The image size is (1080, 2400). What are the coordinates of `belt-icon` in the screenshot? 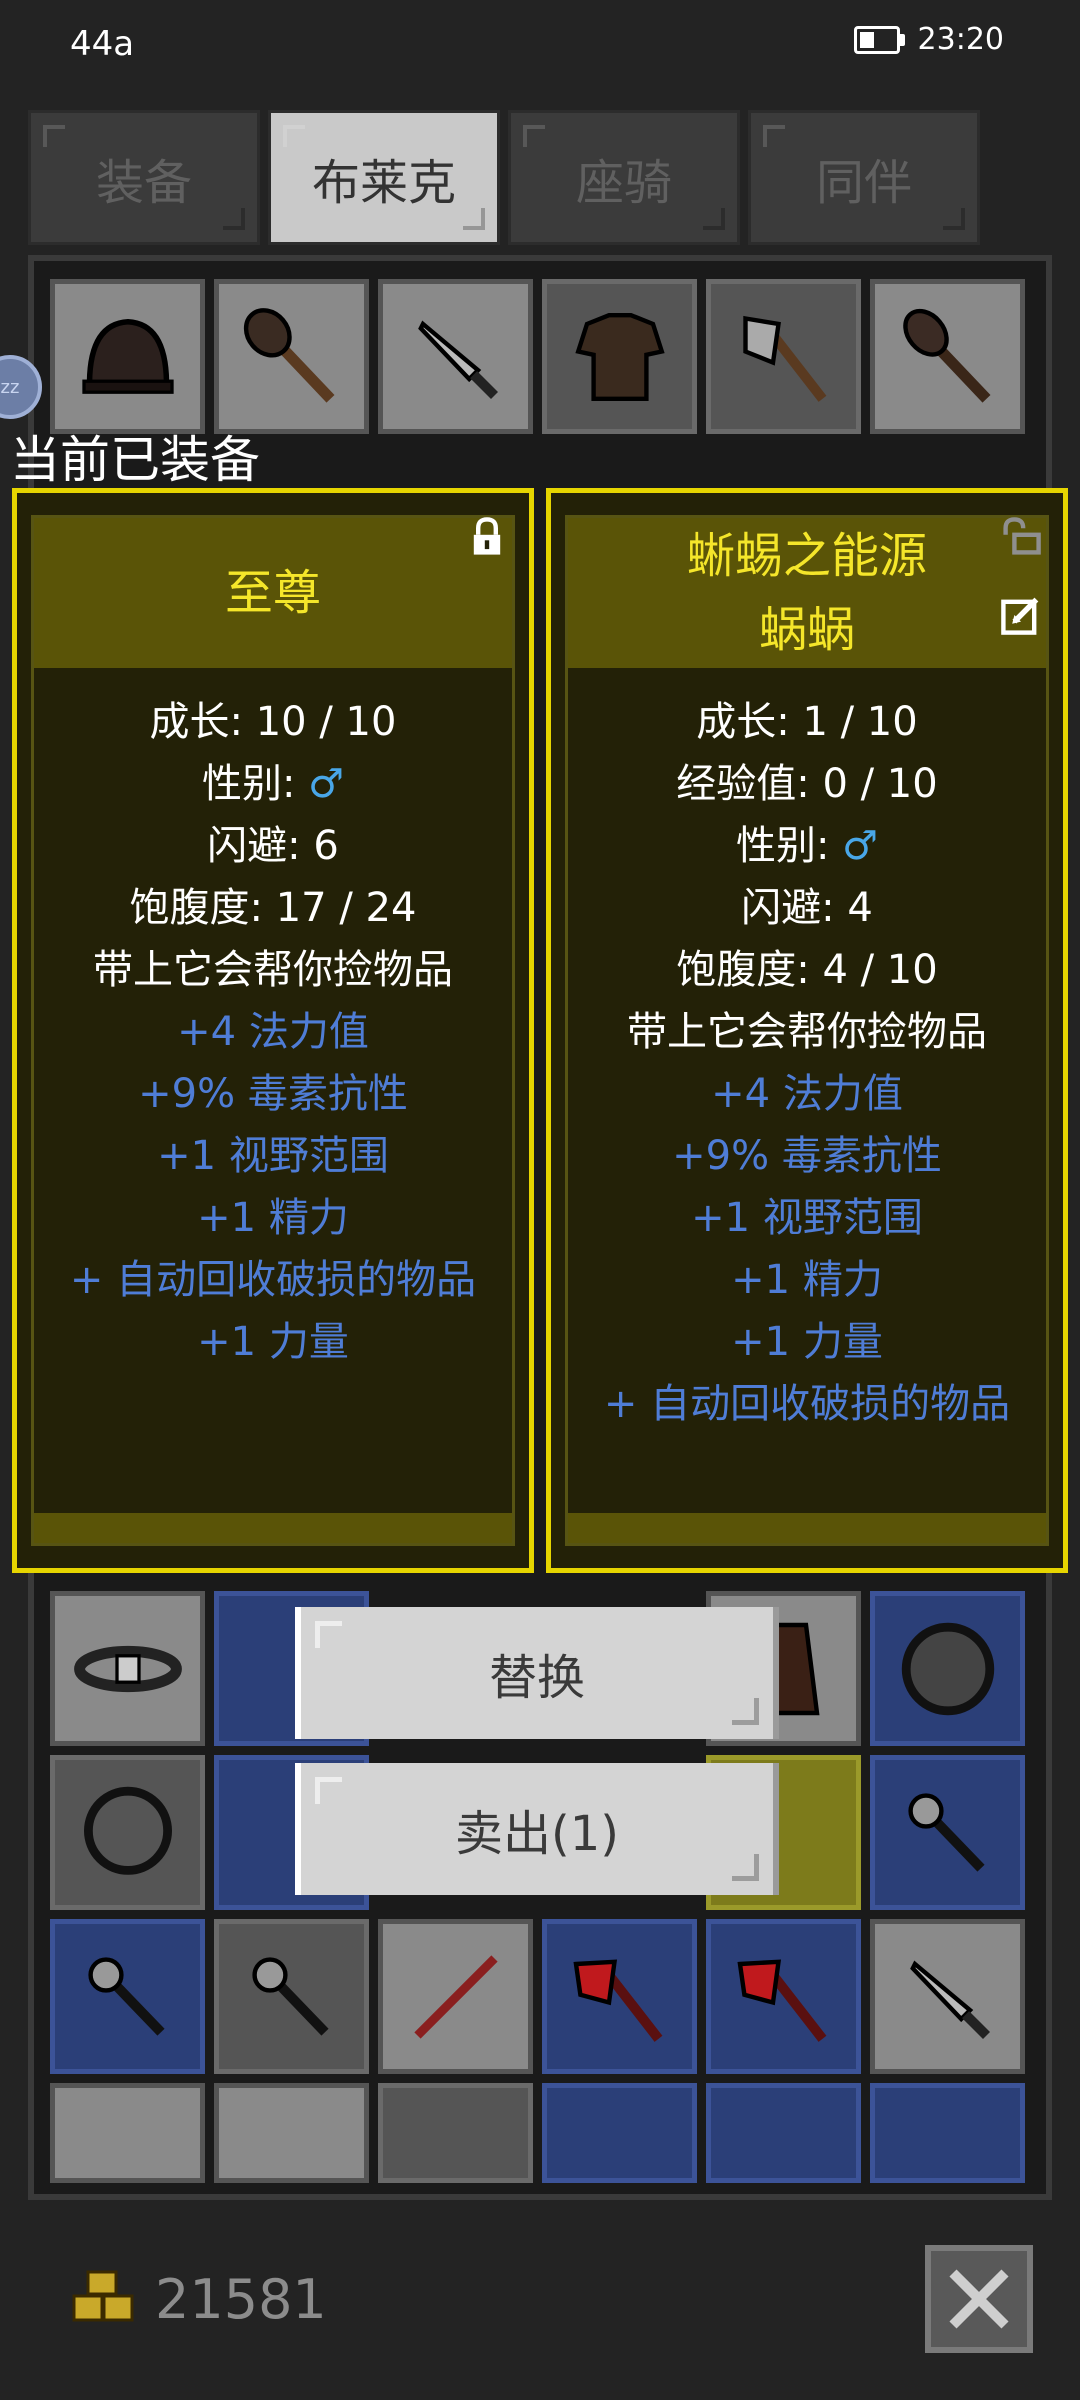 It's located at (128, 1669).